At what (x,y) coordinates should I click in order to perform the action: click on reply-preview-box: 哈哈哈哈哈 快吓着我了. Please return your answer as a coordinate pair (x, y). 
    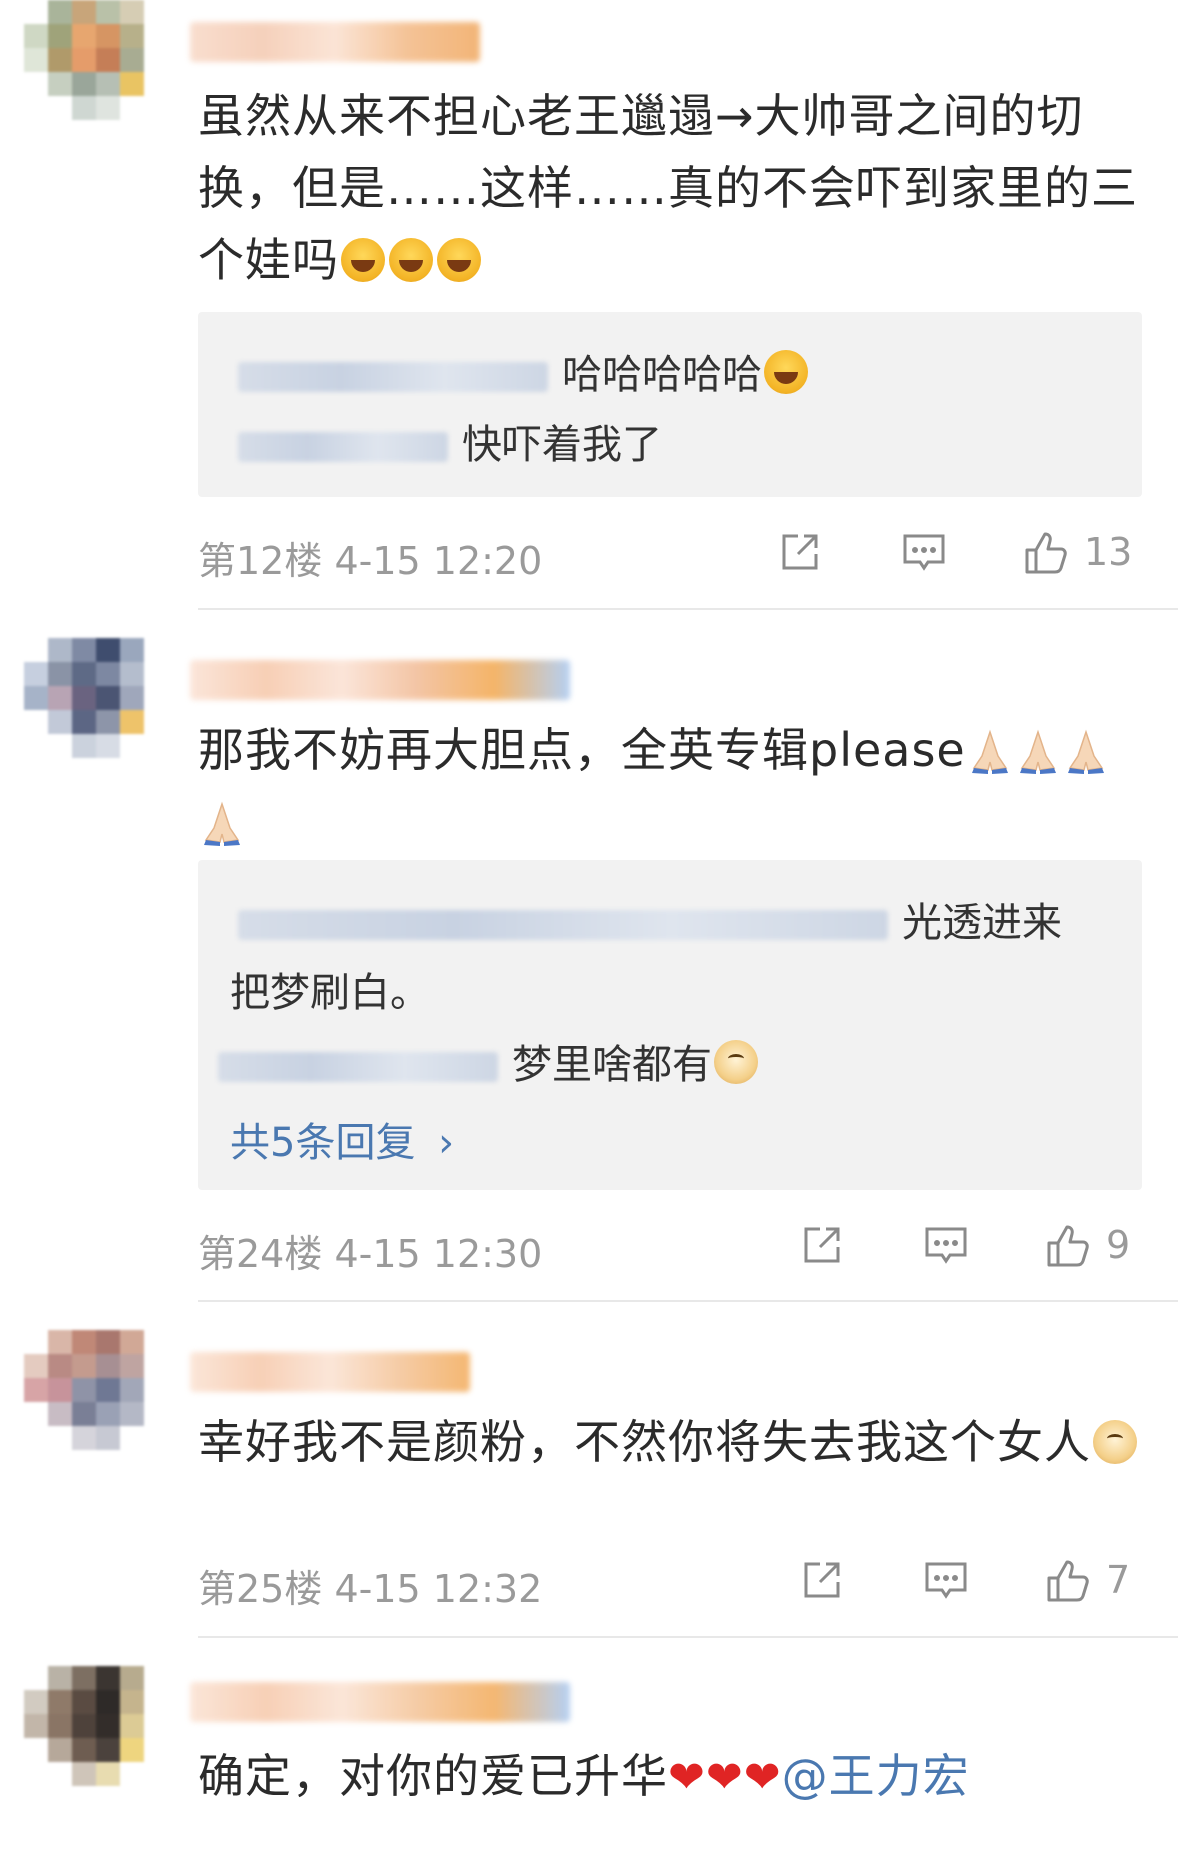
    Looking at the image, I should click on (670, 404).